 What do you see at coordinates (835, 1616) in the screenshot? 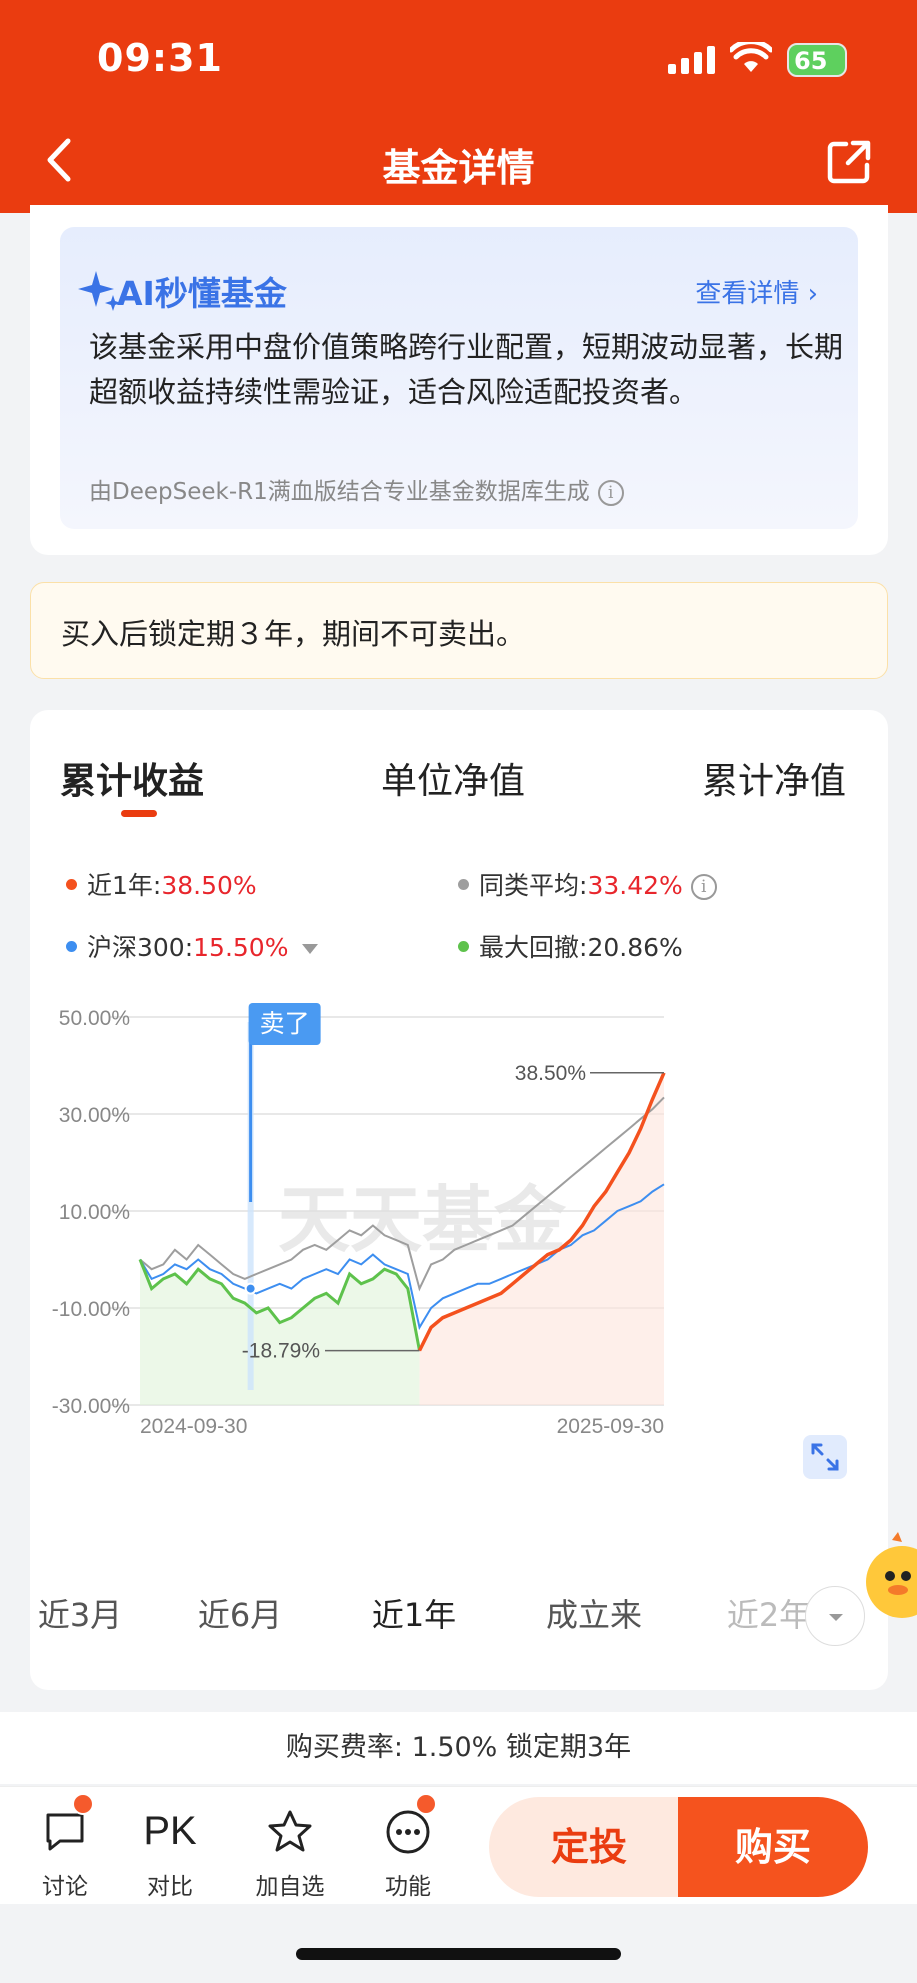
I see `range-more-button` at bounding box center [835, 1616].